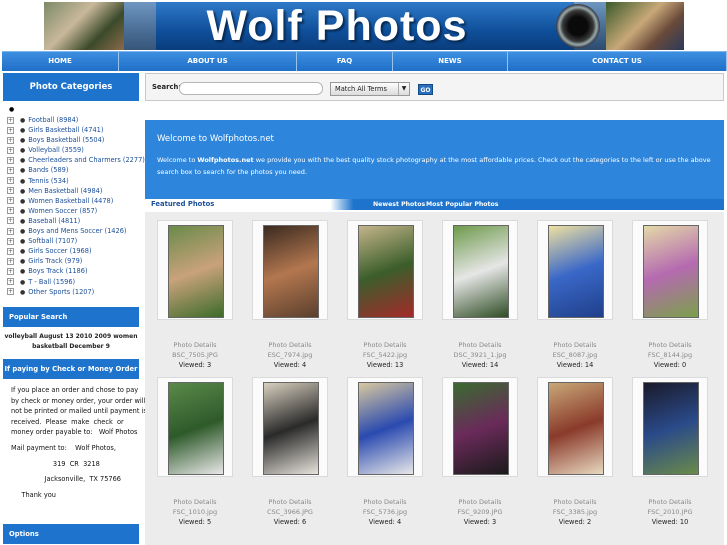 This screenshot has height=545, width=727. I want to click on category-item: + ● Volleyball (3559), so click(71, 150).